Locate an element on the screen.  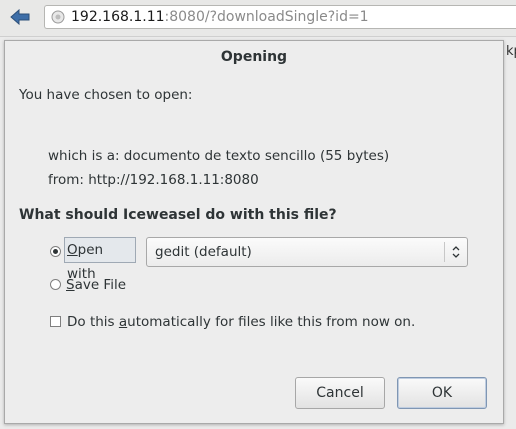
save-file-label: Save File is located at coordinates (96, 285).